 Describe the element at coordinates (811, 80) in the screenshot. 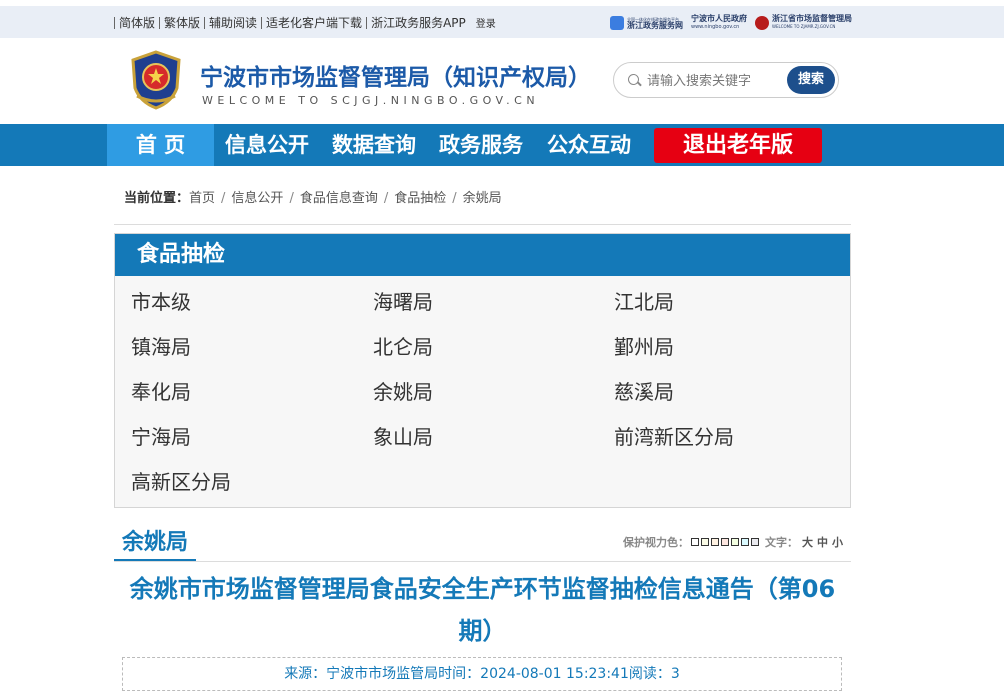

I see `search-button: 搜索` at that location.